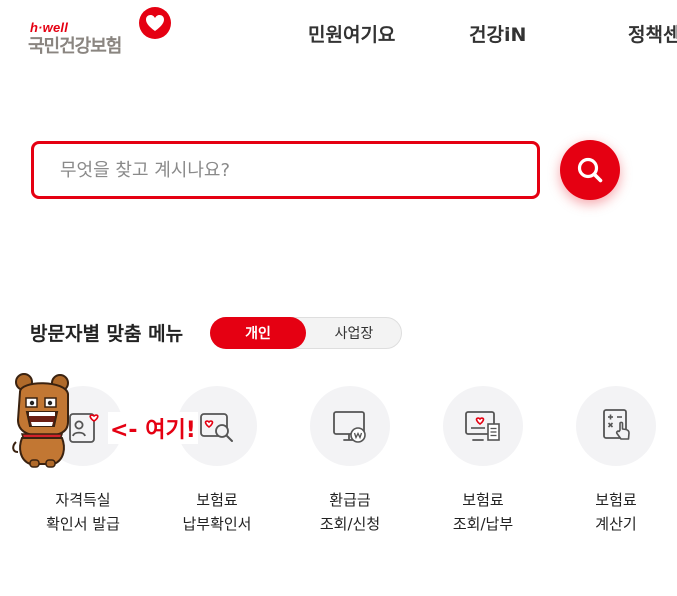 The height and width of the screenshot is (596, 677). I want to click on menu-item-label: 보험료 납부확인서, so click(217, 512).